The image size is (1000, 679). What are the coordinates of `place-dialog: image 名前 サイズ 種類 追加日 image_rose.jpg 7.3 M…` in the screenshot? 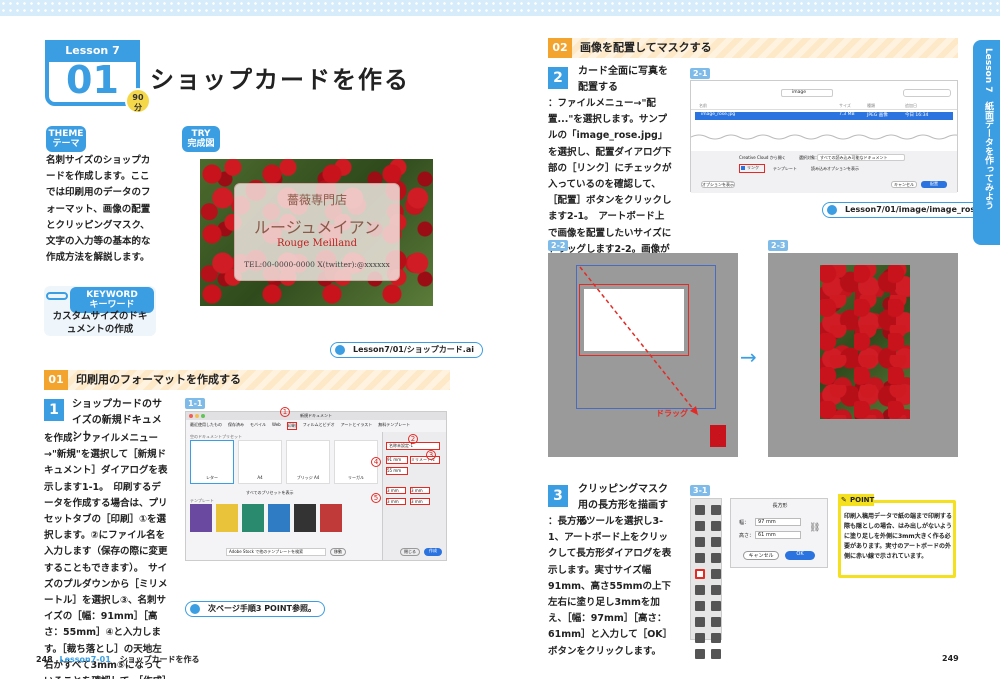 It's located at (824, 136).